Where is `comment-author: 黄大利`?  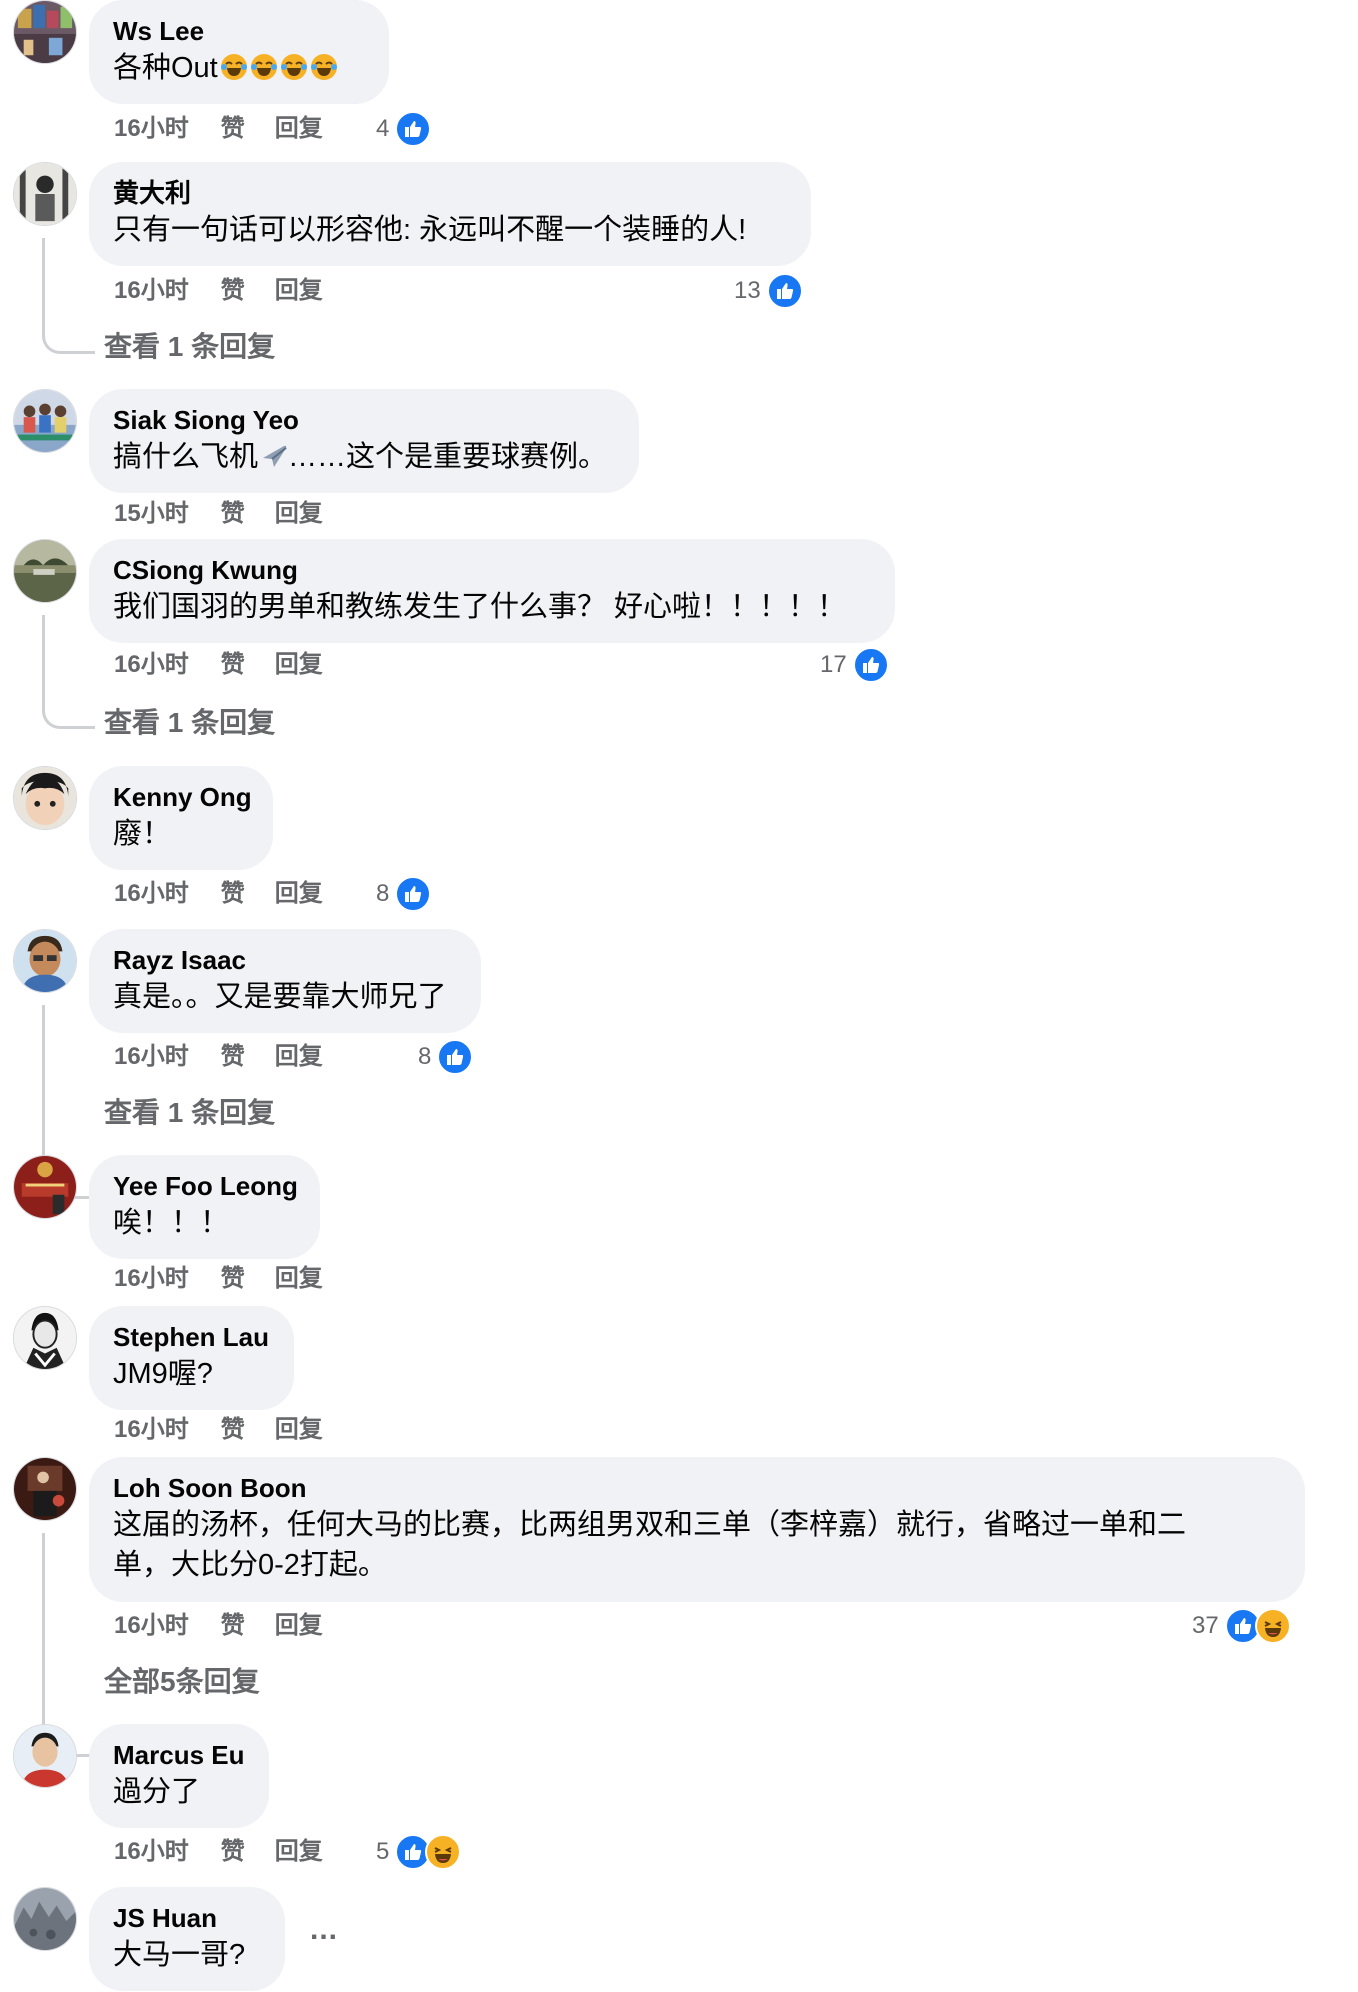
comment-author: 黄大利 is located at coordinates (450, 193).